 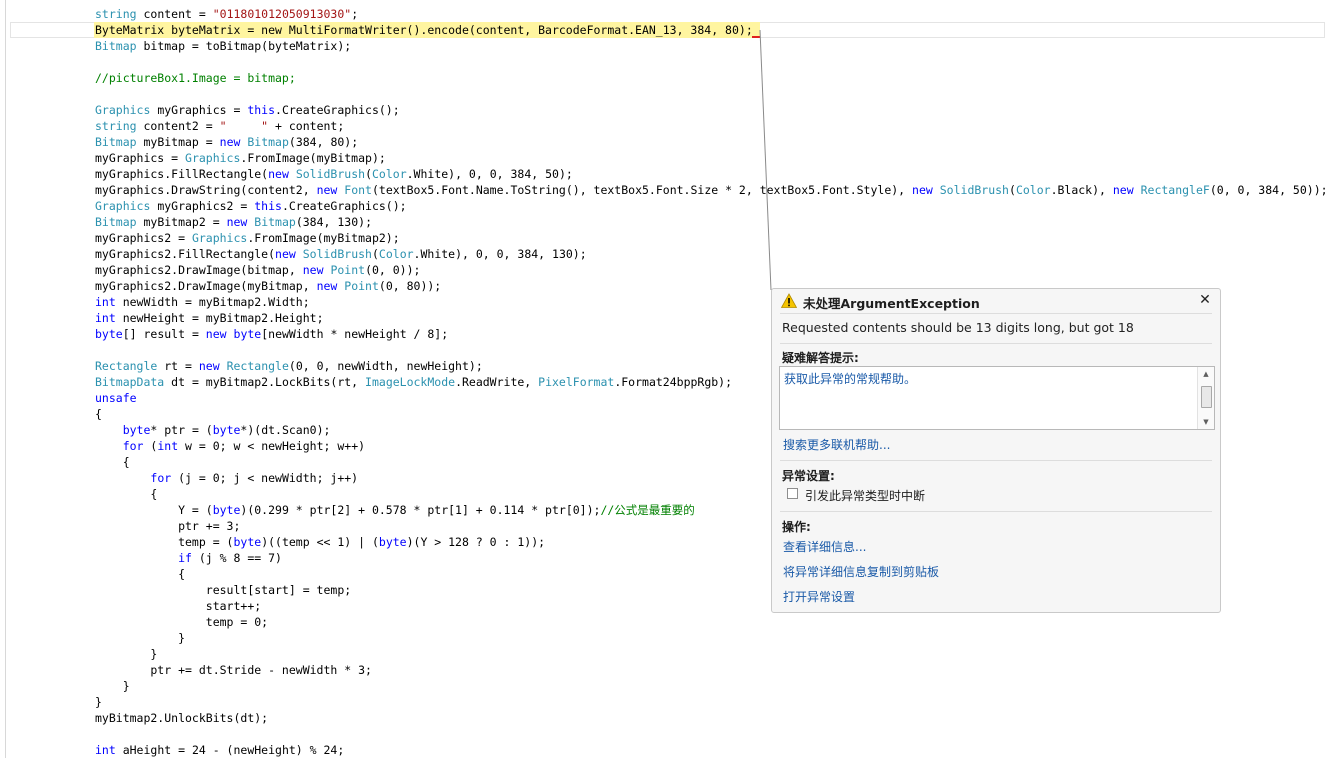 What do you see at coordinates (178, 606) in the screenshot?
I see `code-token: start++;` at bounding box center [178, 606].